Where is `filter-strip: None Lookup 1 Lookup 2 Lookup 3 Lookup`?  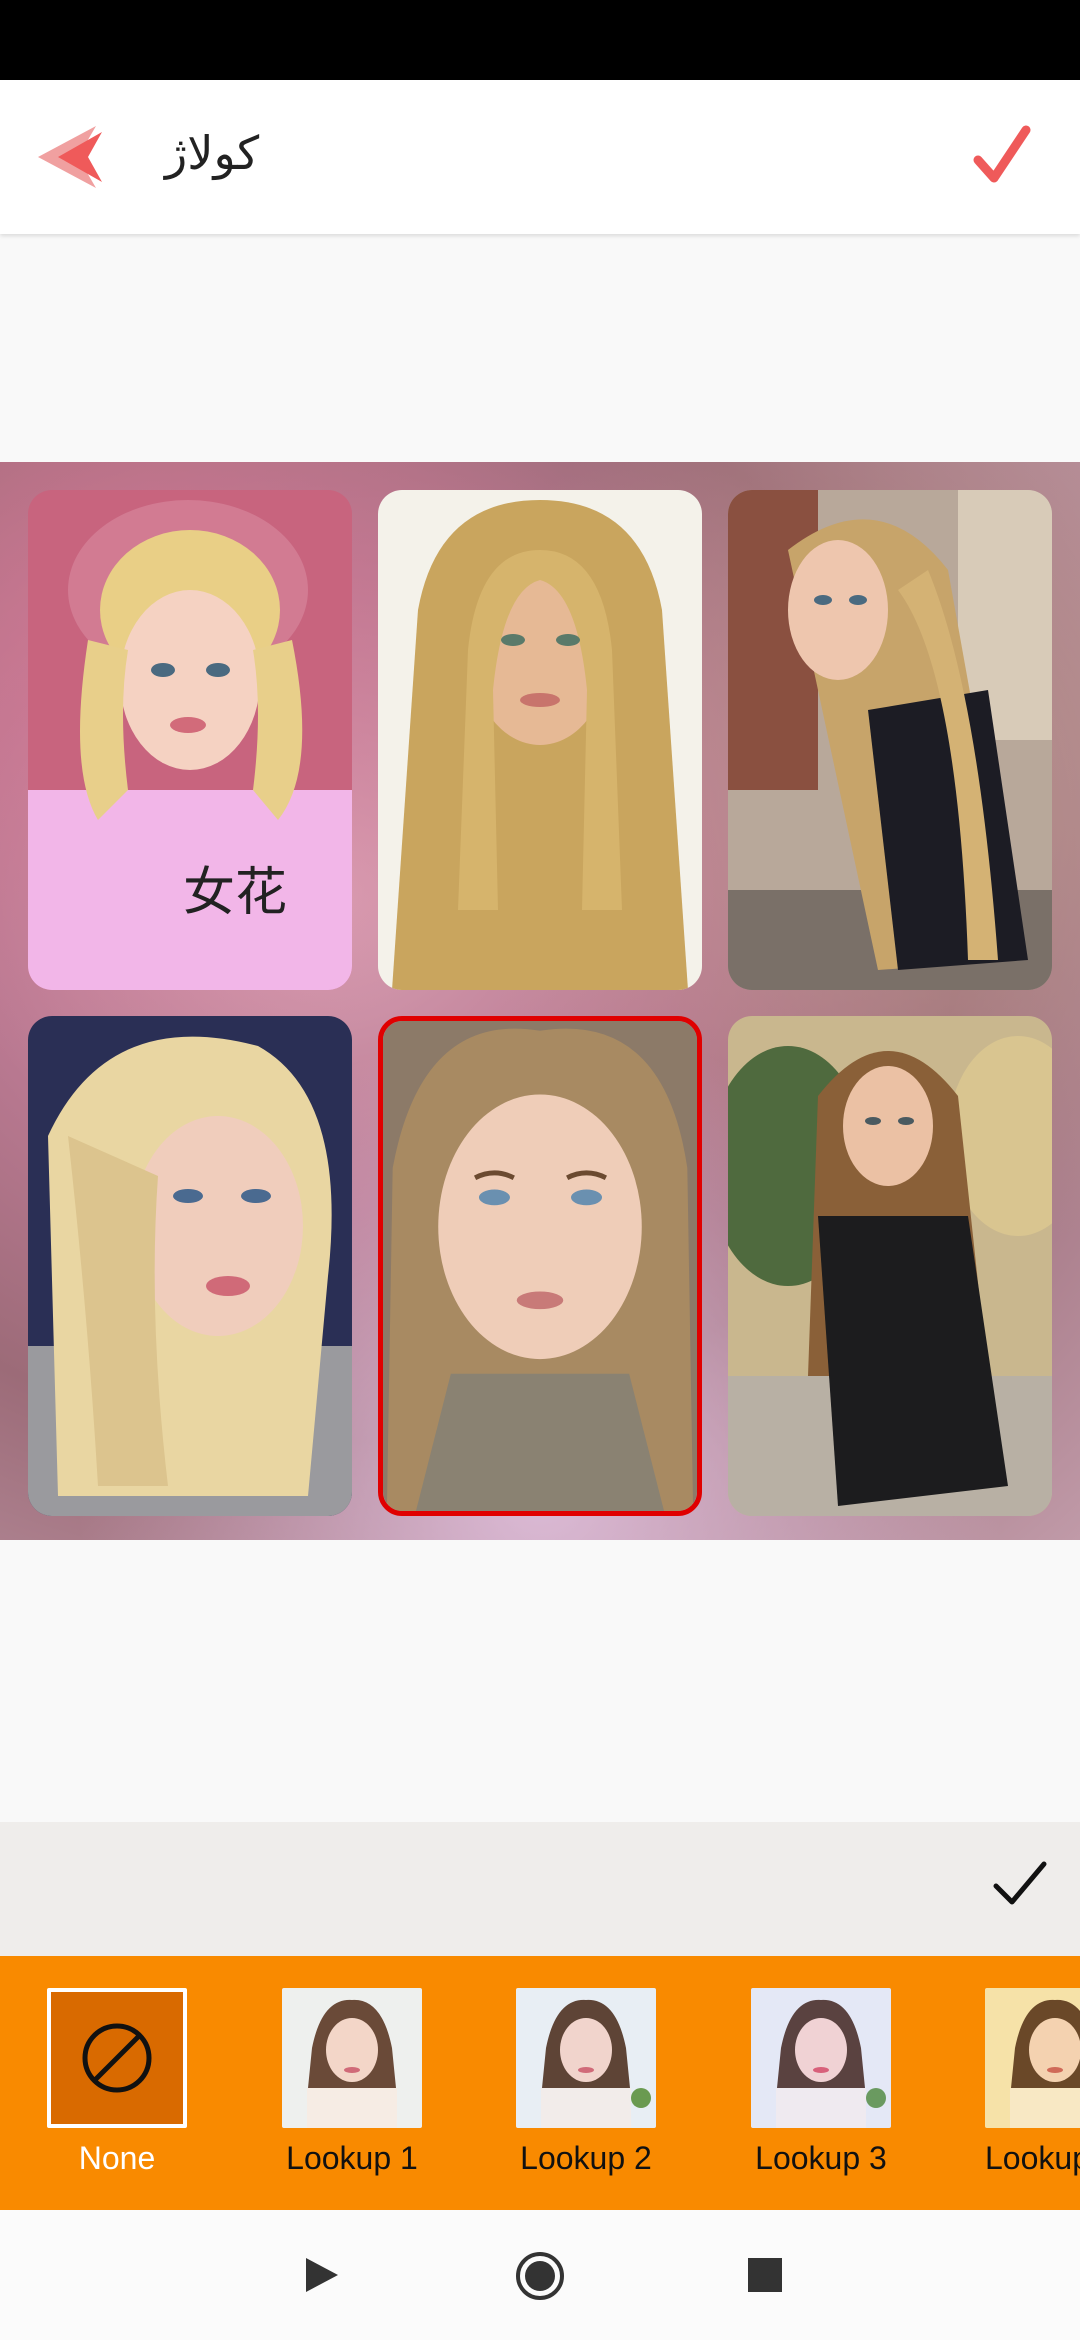 filter-strip: None Lookup 1 Lookup 2 Lookup 3 Lookup is located at coordinates (540, 2083).